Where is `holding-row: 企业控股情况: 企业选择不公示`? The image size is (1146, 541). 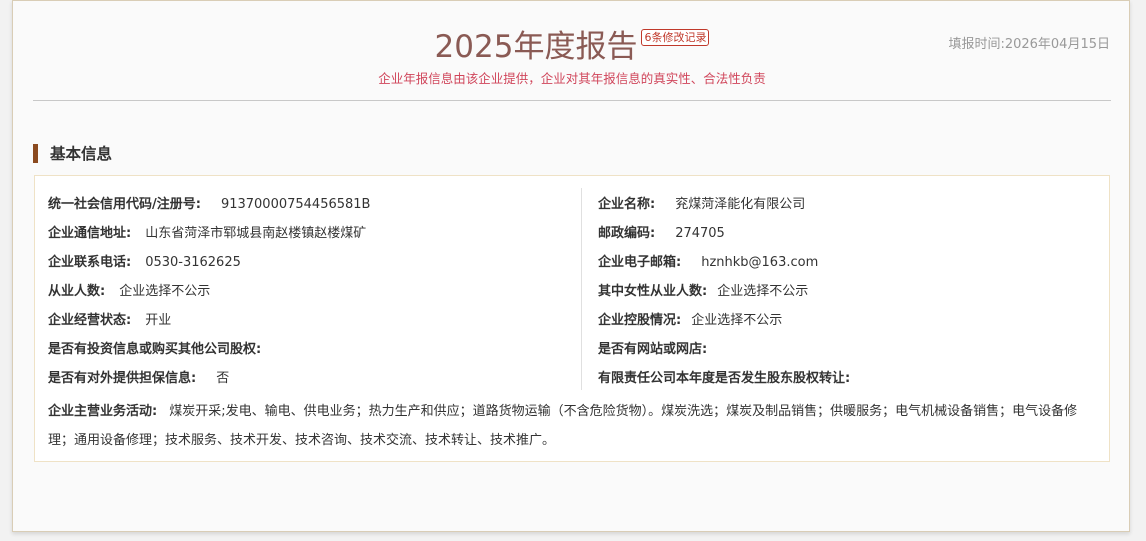 holding-row: 企业控股情况: 企业选择不公示 is located at coordinates (690, 321).